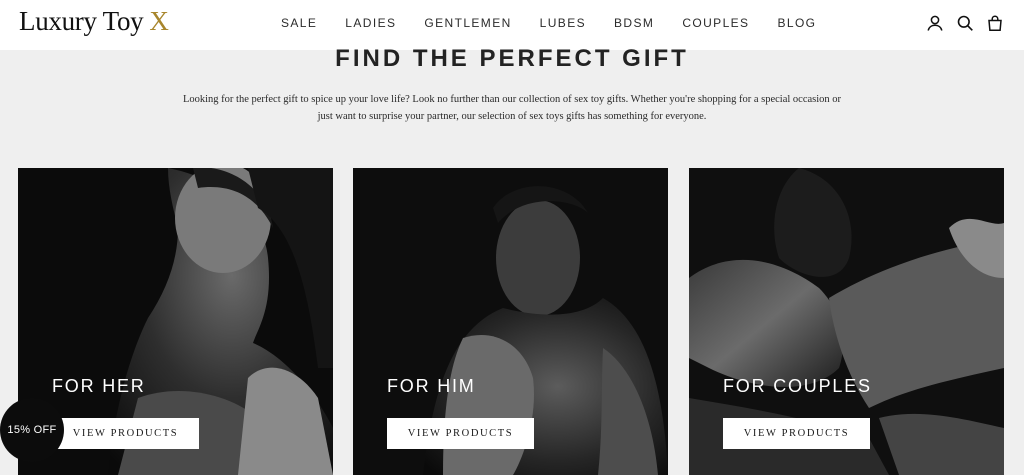  Describe the element at coordinates (32, 430) in the screenshot. I see `discount-badge: 15% OFF` at that location.